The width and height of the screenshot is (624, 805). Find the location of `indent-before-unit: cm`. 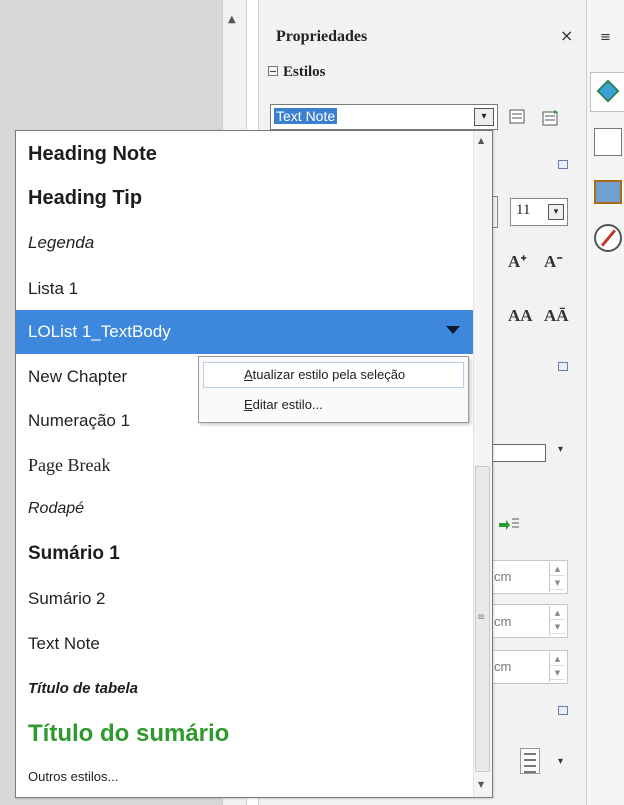

indent-before-unit: cm is located at coordinates (502, 576).